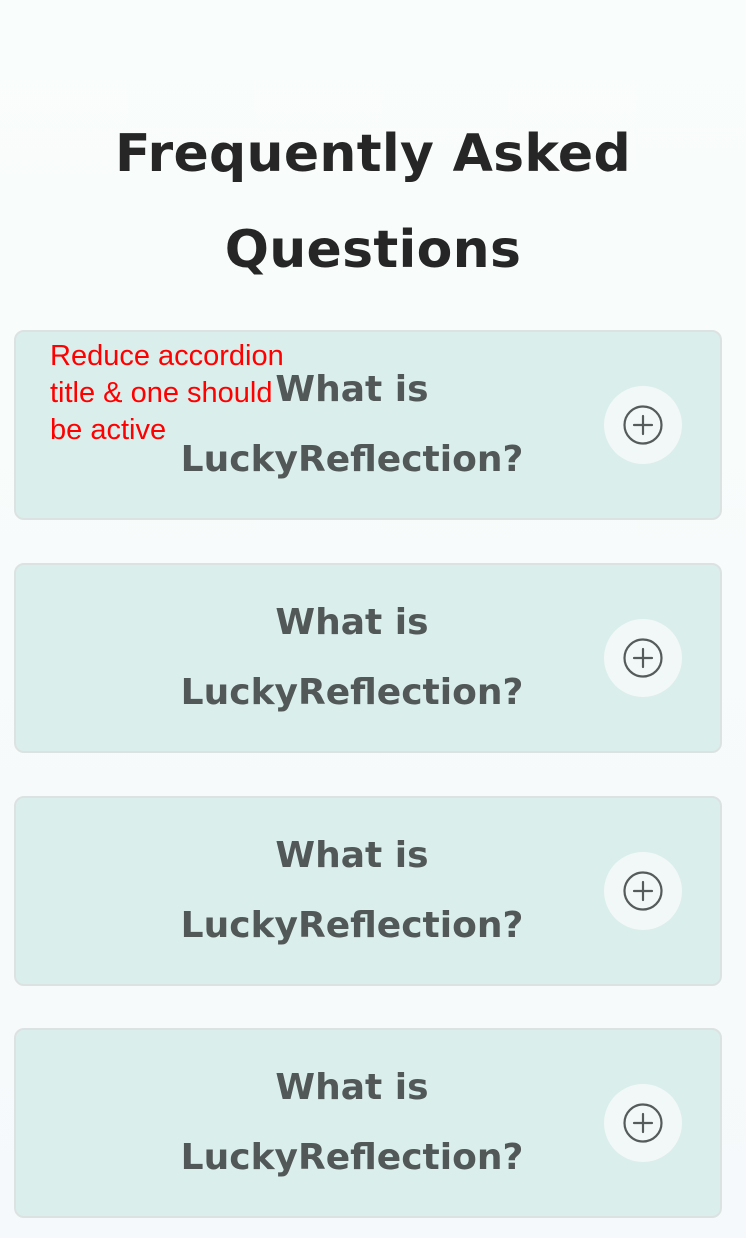 Image resolution: width=746 pixels, height=1238 pixels. What do you see at coordinates (108, 430) in the screenshot?
I see `review-annotation-line-3: be active` at bounding box center [108, 430].